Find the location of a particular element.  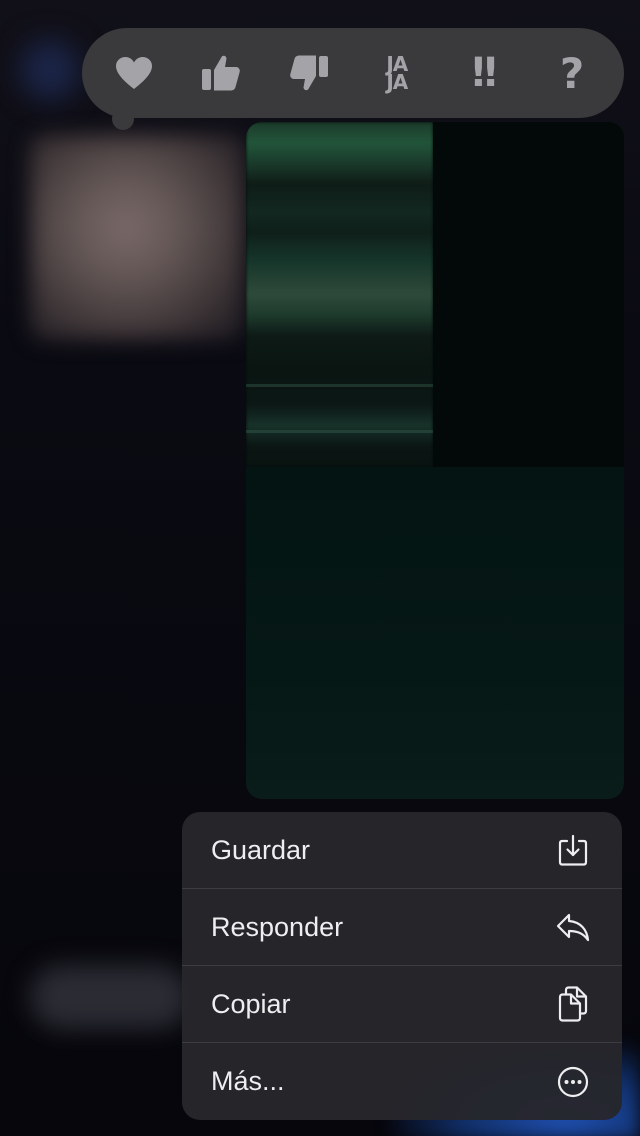

reaction-heart is located at coordinates (134, 73).